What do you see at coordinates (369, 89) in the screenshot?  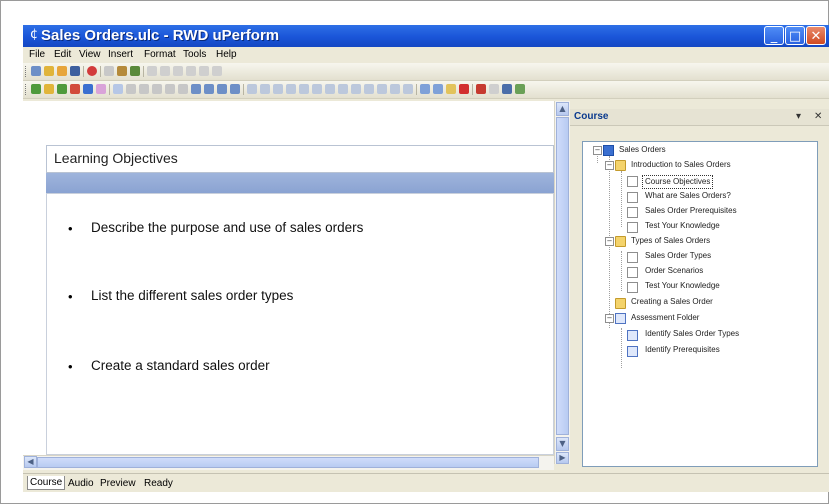 I see `indent-icon` at bounding box center [369, 89].